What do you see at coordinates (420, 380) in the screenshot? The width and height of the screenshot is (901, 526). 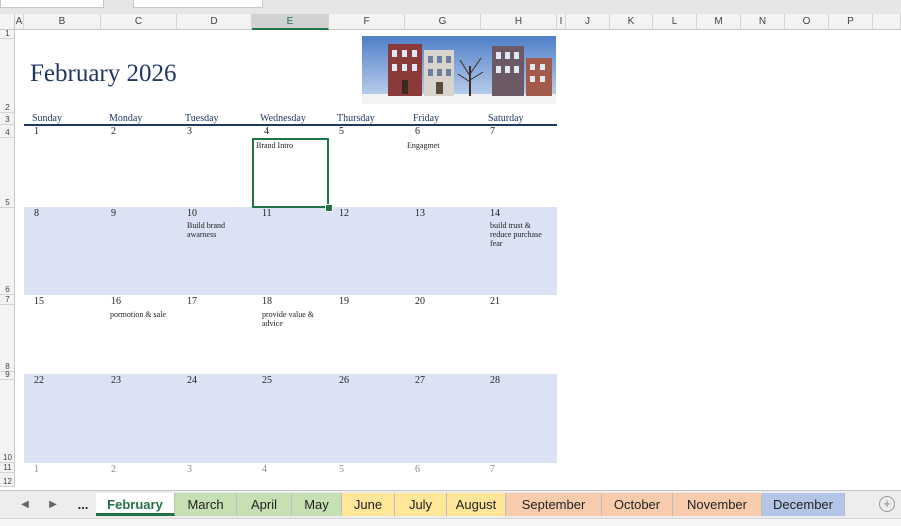 I see `day-number: 27` at bounding box center [420, 380].